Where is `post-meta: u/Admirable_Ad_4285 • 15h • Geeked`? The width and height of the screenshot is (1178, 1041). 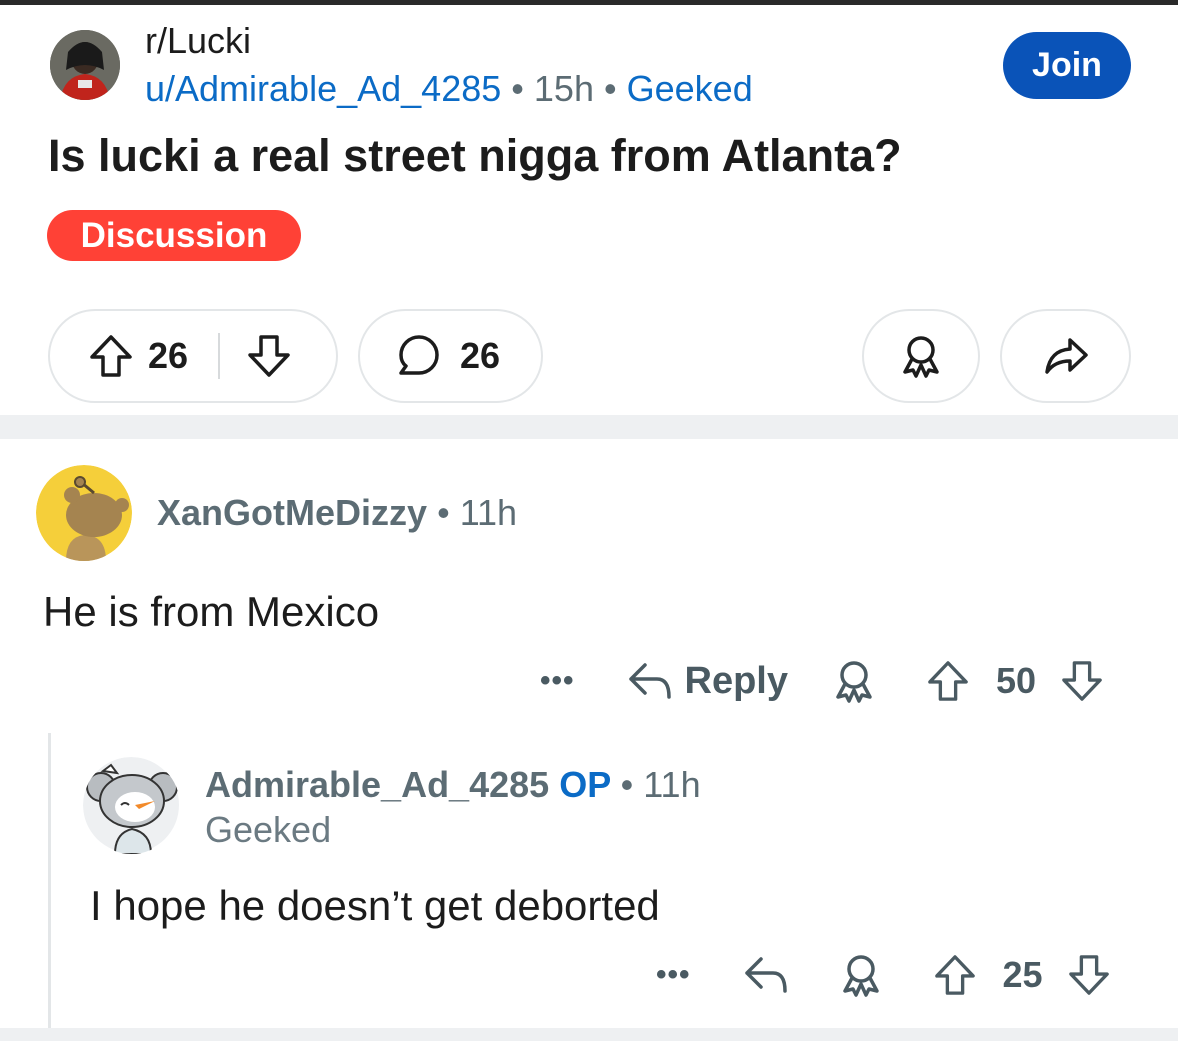 post-meta: u/Admirable_Ad_4285 • 15h • Geeked is located at coordinates (449, 89).